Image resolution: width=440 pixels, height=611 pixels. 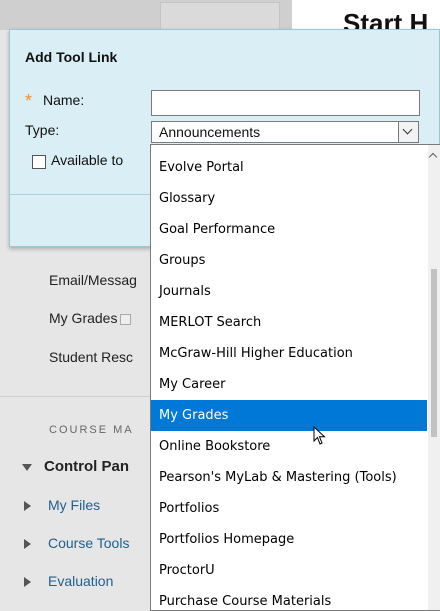 What do you see at coordinates (289, 353) in the screenshot?
I see `dropdown-option: McGraw-Hill Higher Education` at bounding box center [289, 353].